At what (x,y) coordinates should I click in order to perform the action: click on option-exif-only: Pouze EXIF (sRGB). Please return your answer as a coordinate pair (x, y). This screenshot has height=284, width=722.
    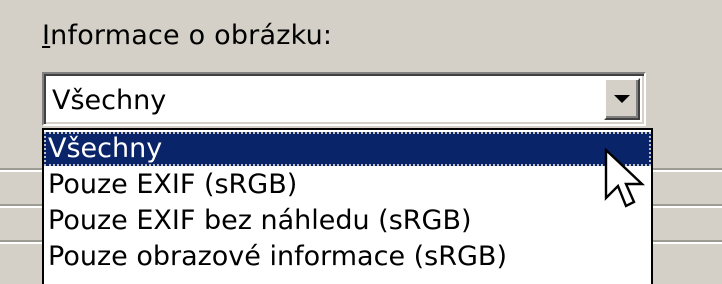
    Looking at the image, I should click on (347, 185).